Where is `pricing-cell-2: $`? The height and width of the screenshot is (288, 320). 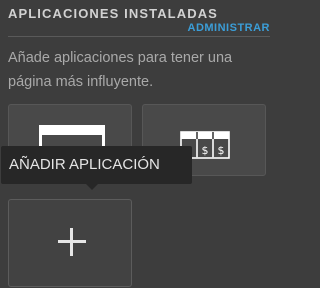
pricing-cell-2: $ is located at coordinates (205, 150).